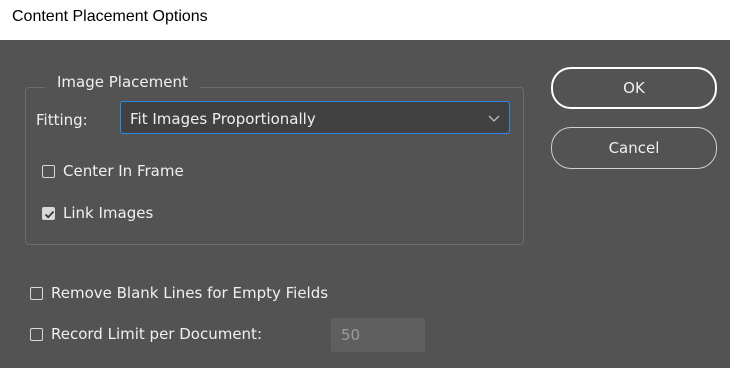 Image resolution: width=730 pixels, height=368 pixels. Describe the element at coordinates (365, 20) in the screenshot. I see `title-bar: Content Placement Options` at that location.